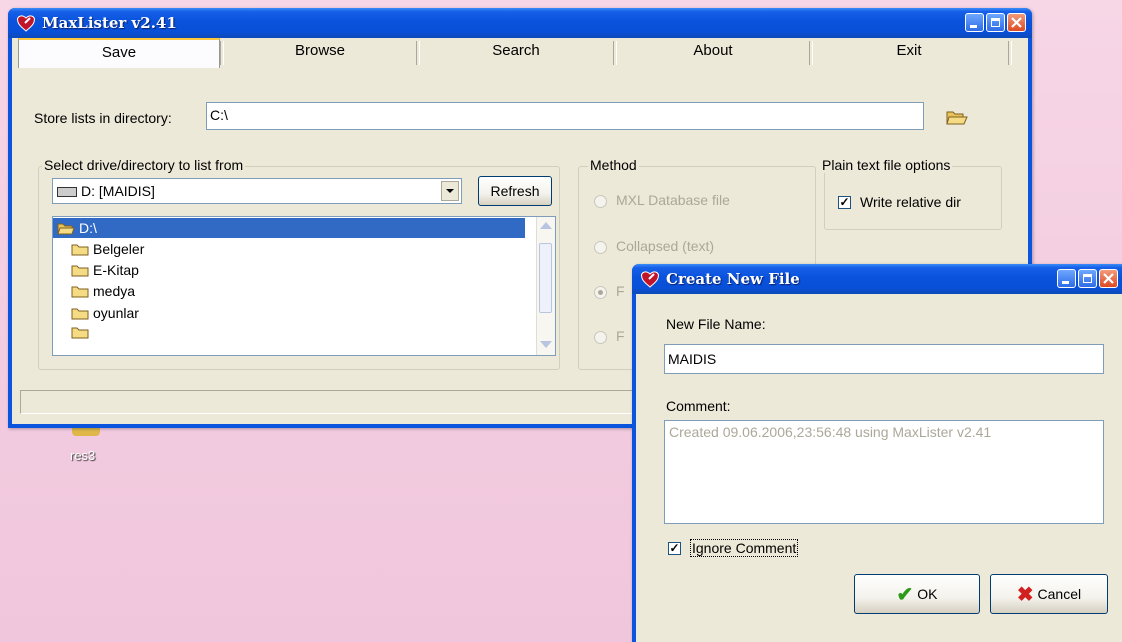 This screenshot has height=642, width=1122. Describe the element at coordinates (320, 52) in the screenshot. I see `tab-browse: Browse` at that location.